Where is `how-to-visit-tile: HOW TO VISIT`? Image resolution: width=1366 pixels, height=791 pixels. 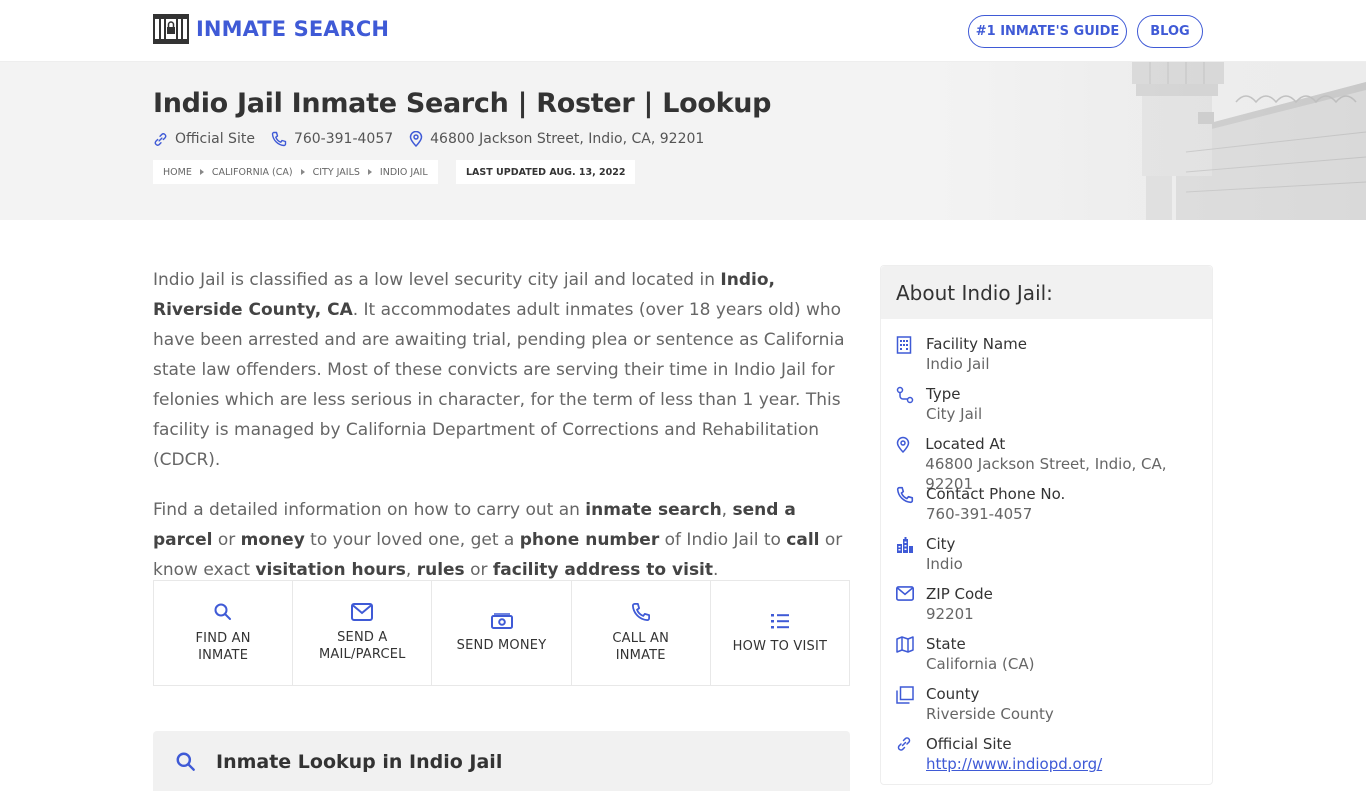
how-to-visit-tile: HOW TO VISIT is located at coordinates (780, 633).